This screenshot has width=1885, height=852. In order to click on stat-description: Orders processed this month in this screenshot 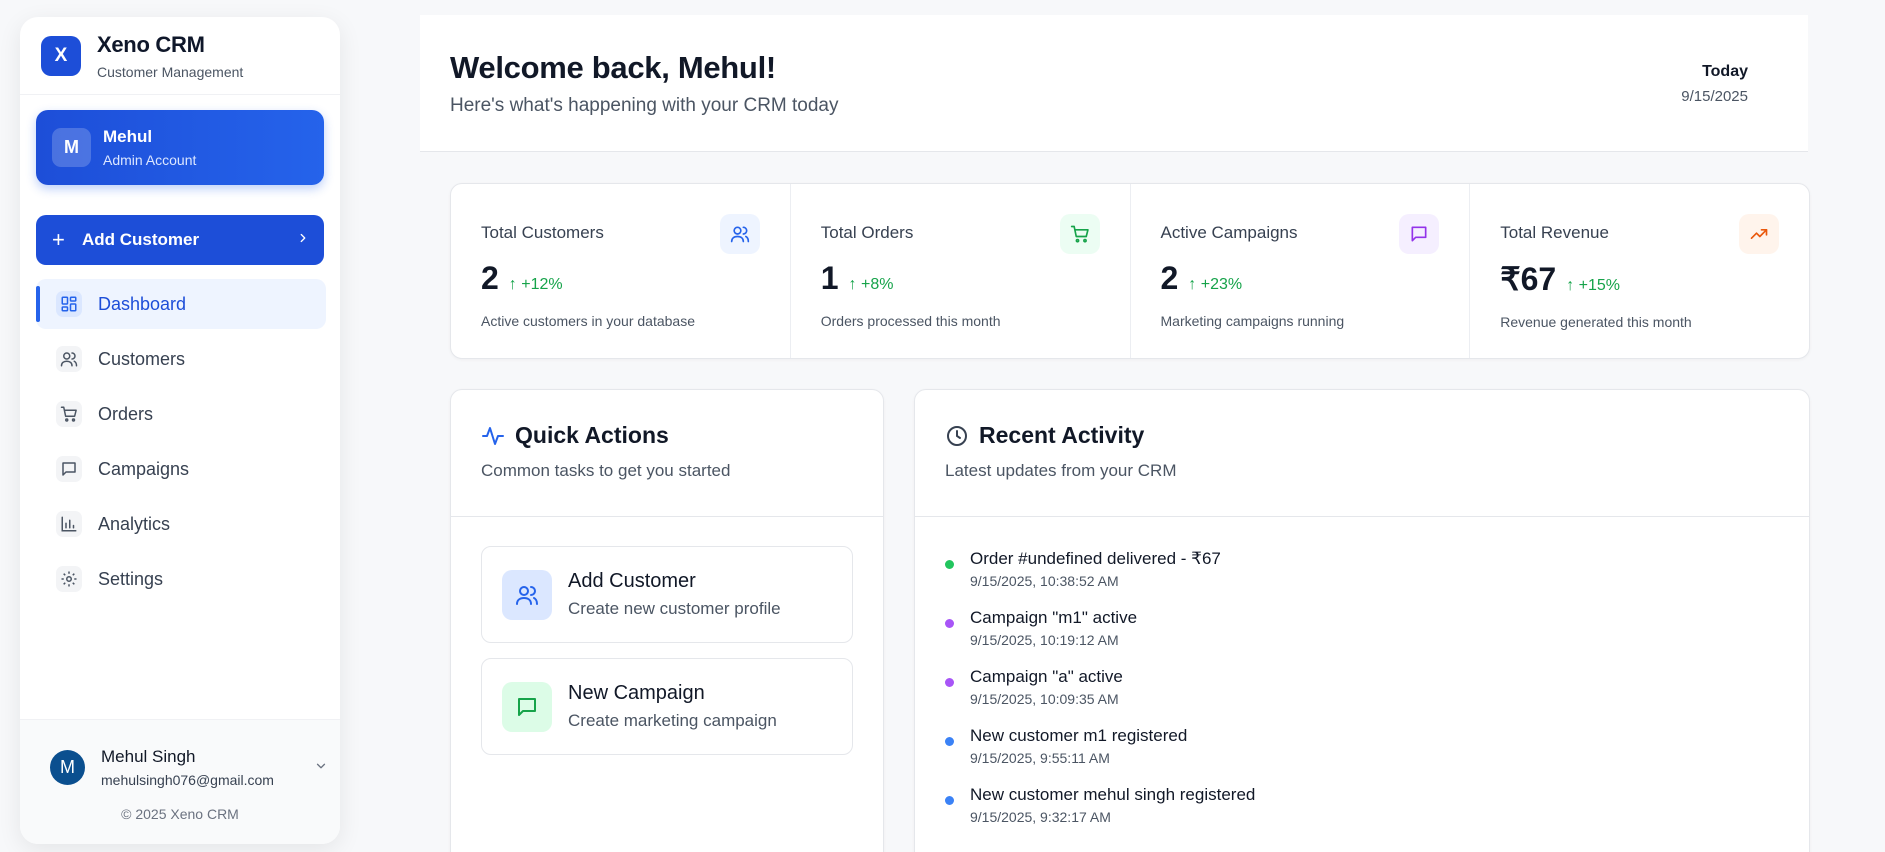, I will do `click(910, 321)`.